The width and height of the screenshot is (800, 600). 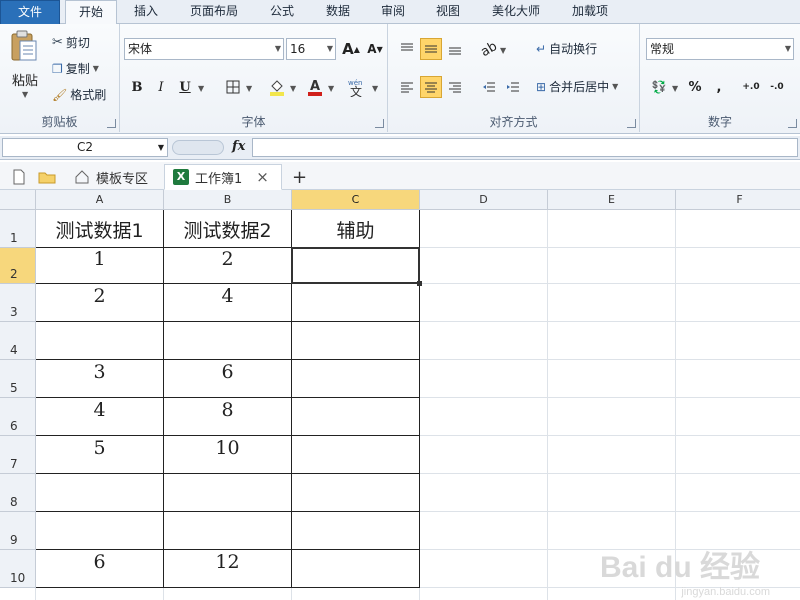 What do you see at coordinates (228, 266) in the screenshot?
I see `cell-b2: 2` at bounding box center [228, 266].